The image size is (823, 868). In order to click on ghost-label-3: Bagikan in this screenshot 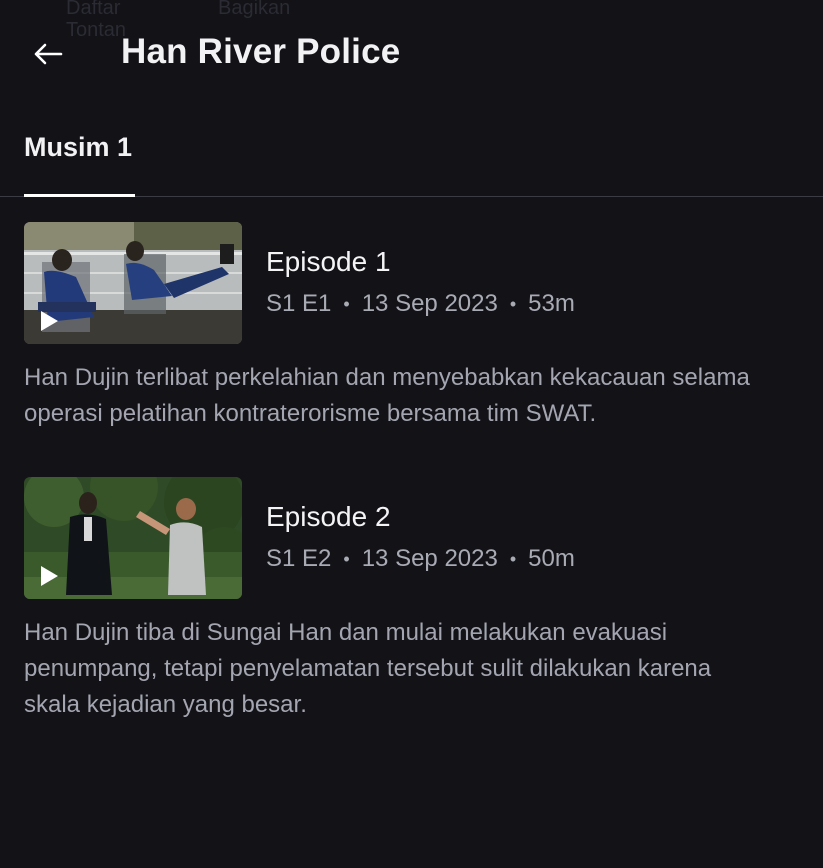, I will do `click(254, 9)`.